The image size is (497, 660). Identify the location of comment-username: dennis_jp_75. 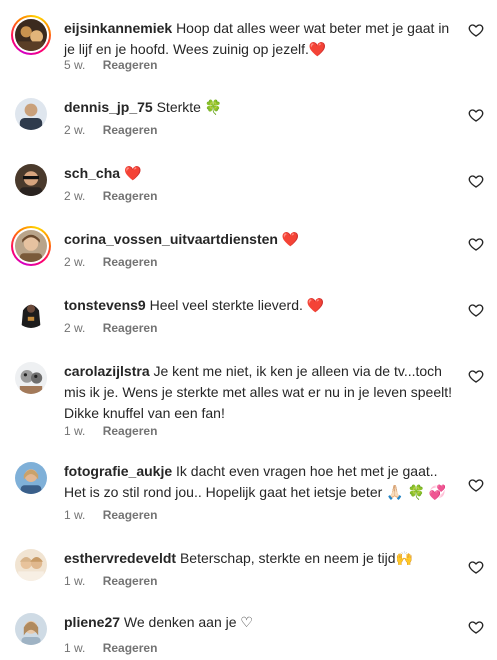
(108, 107).